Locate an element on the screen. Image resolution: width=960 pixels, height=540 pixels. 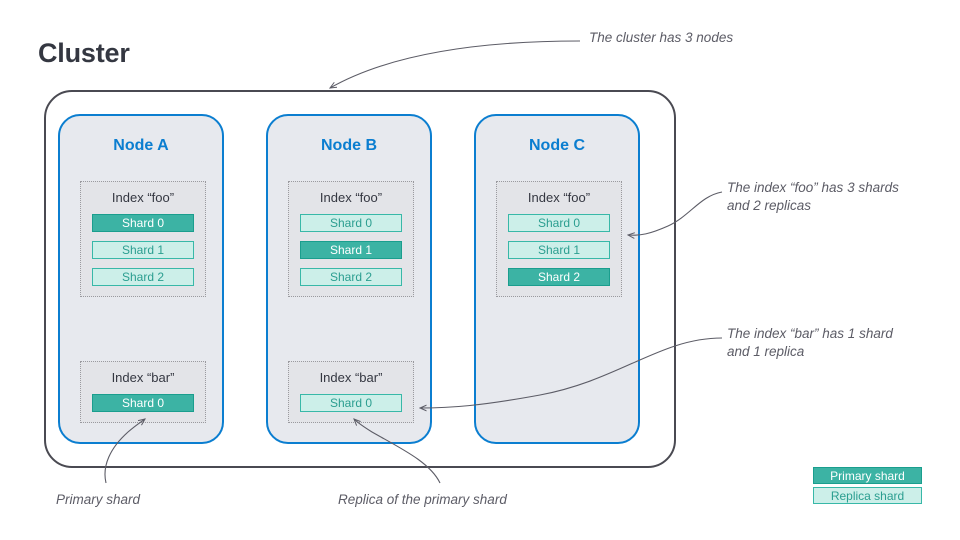
node-b-title: Node B is located at coordinates (349, 145).